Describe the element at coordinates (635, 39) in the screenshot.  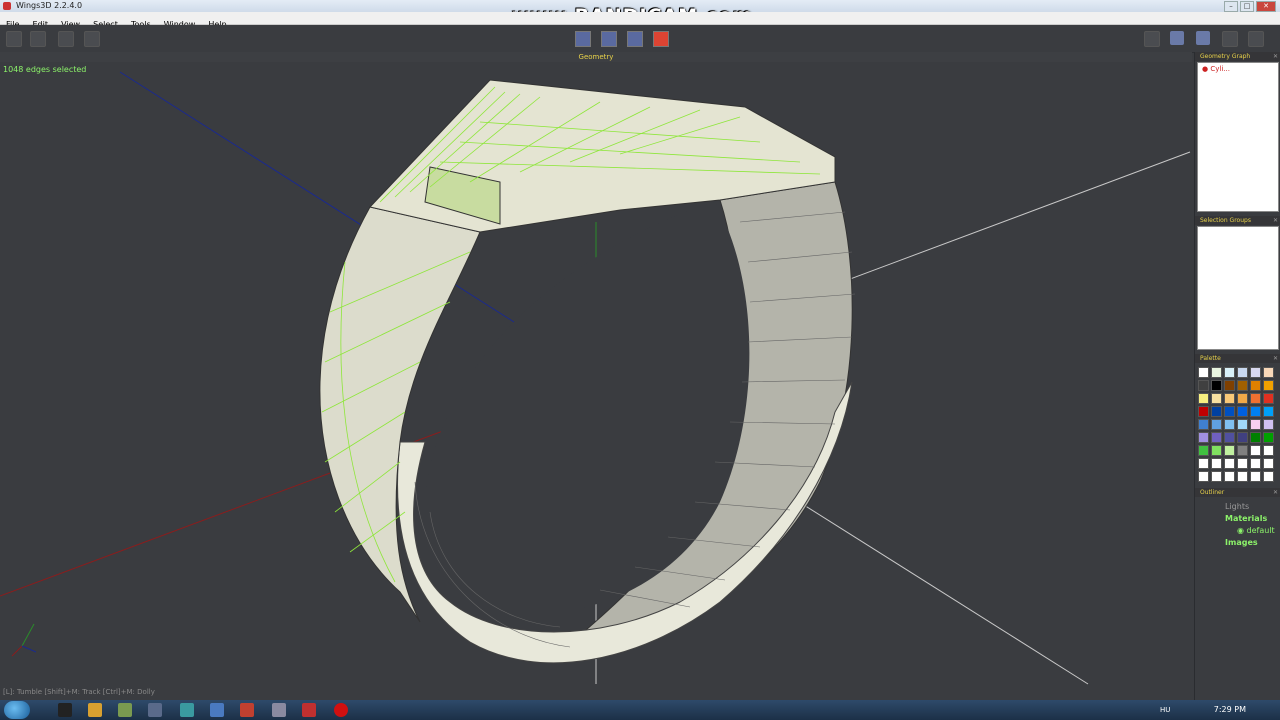
I see `face-mode-icon` at that location.